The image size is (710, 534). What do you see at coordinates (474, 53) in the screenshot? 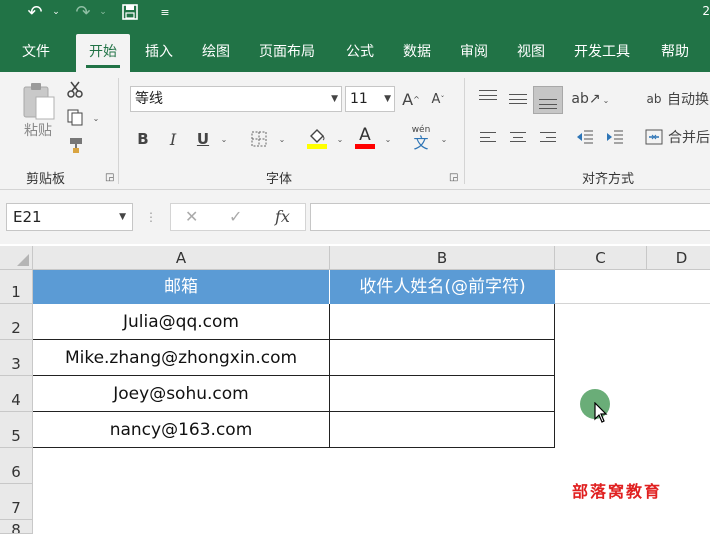
I see `tab-review: 审阅` at bounding box center [474, 53].